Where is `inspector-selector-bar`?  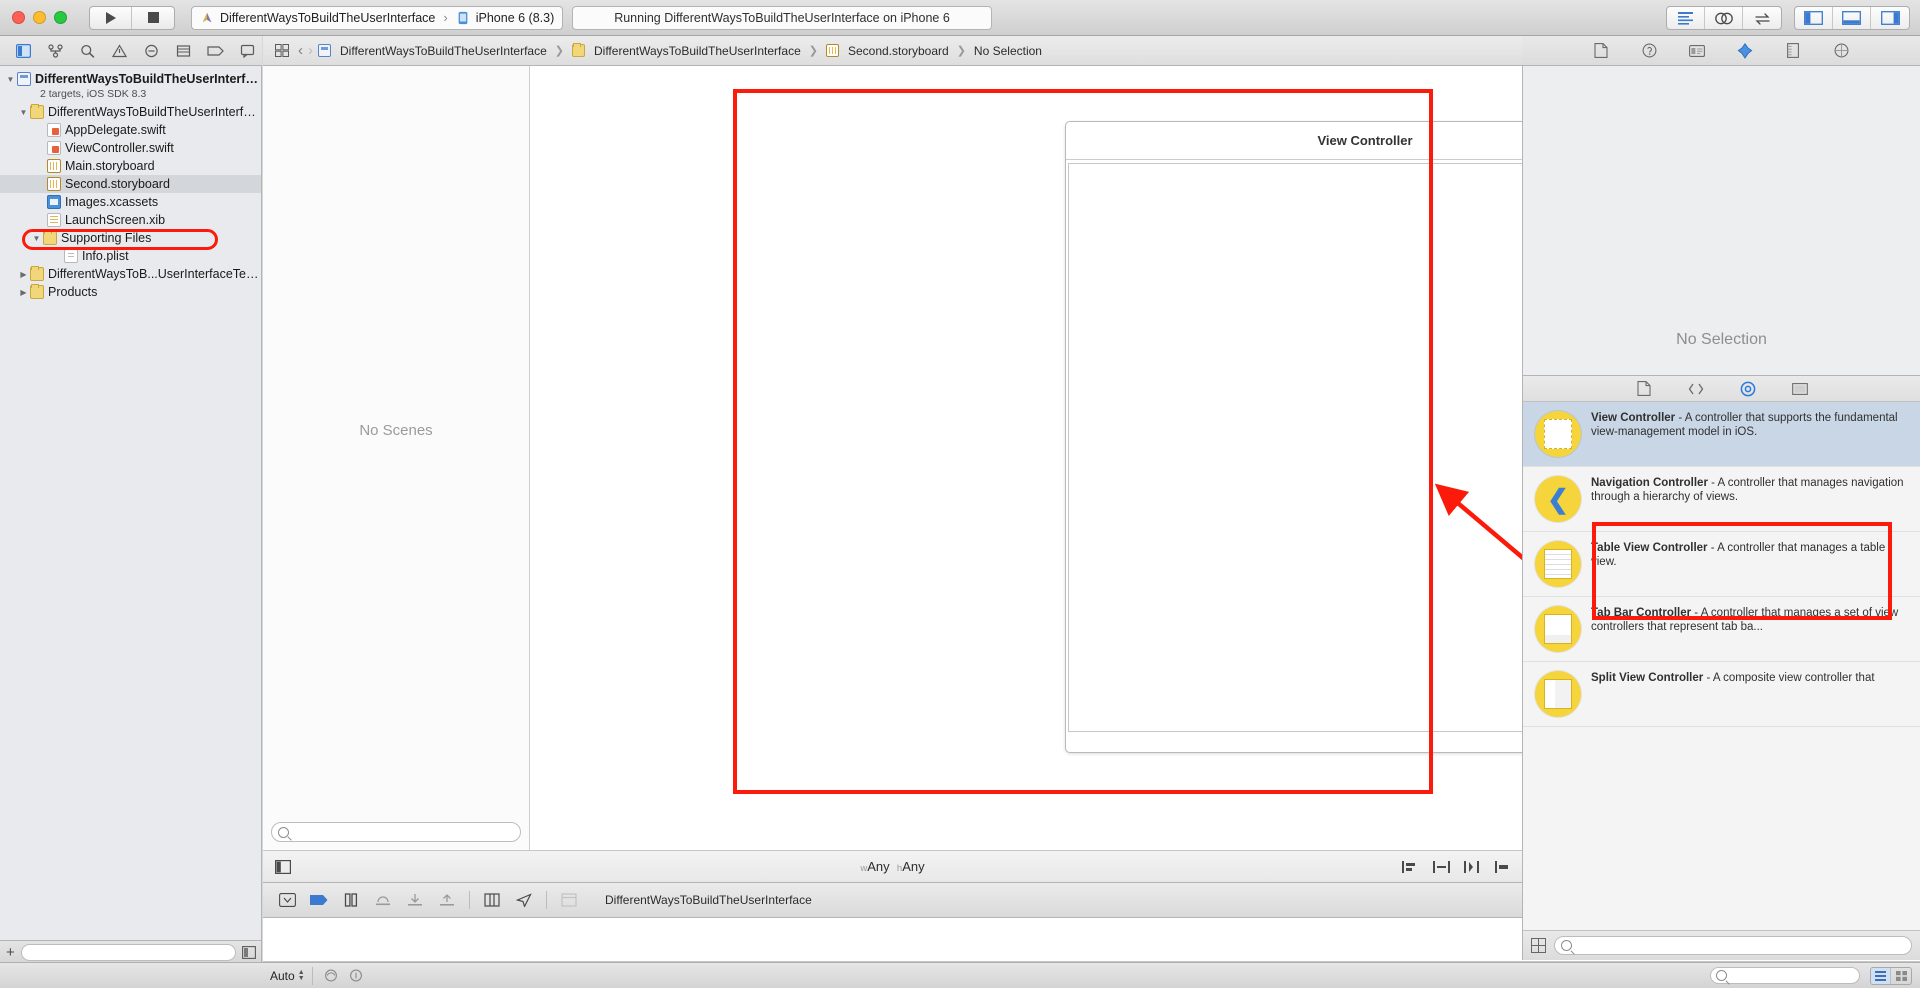 inspector-selector-bar is located at coordinates (1721, 51).